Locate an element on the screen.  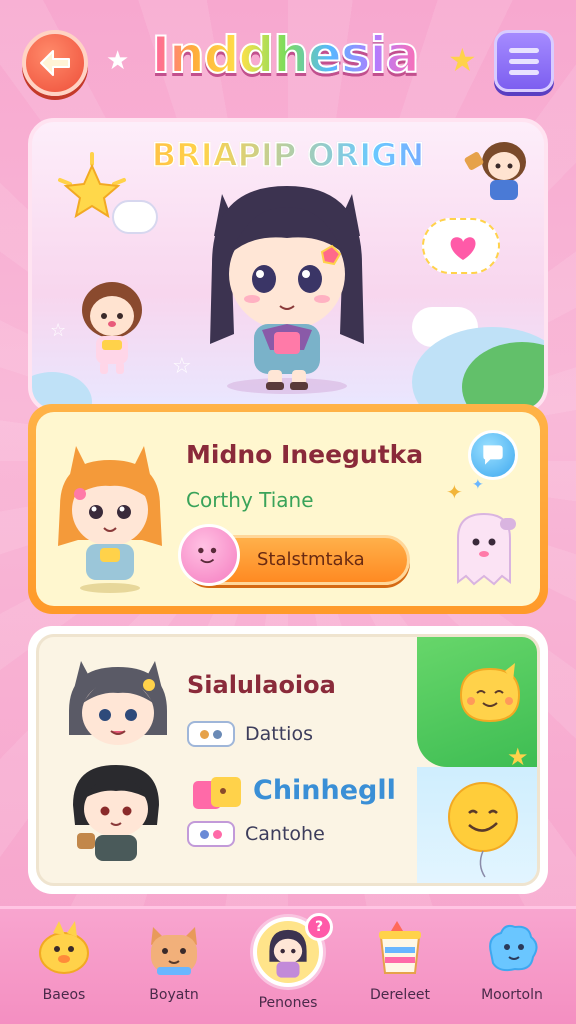
cat-graphic is located at coordinates (174, 951).